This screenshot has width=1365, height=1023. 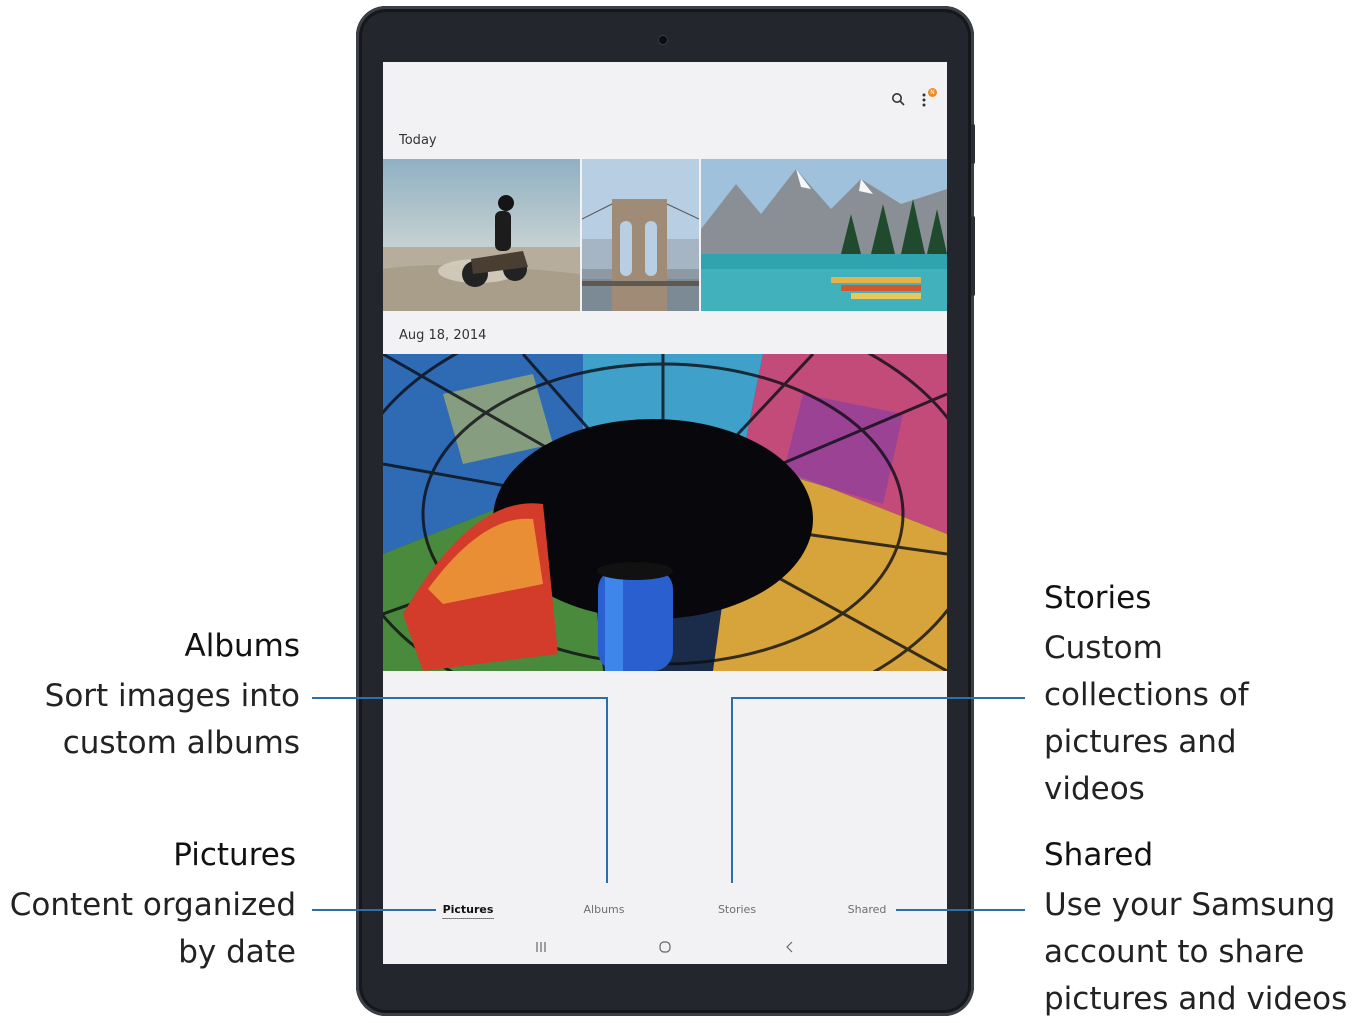 What do you see at coordinates (1140, 742) in the screenshot?
I see `stories-annotation-line: pictures and` at bounding box center [1140, 742].